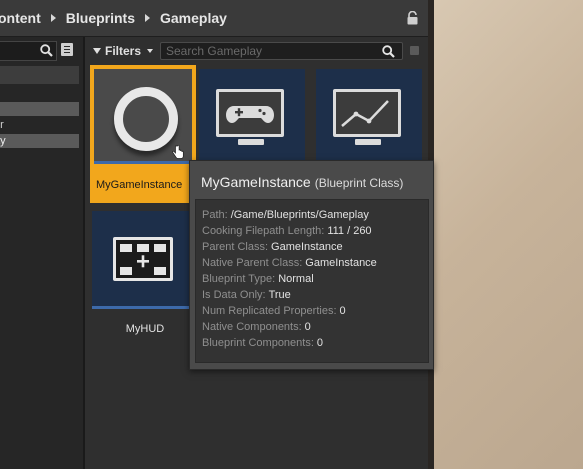 This screenshot has width=583, height=469. Describe the element at coordinates (145, 329) in the screenshot. I see `asset-label: MyHUD` at that location.